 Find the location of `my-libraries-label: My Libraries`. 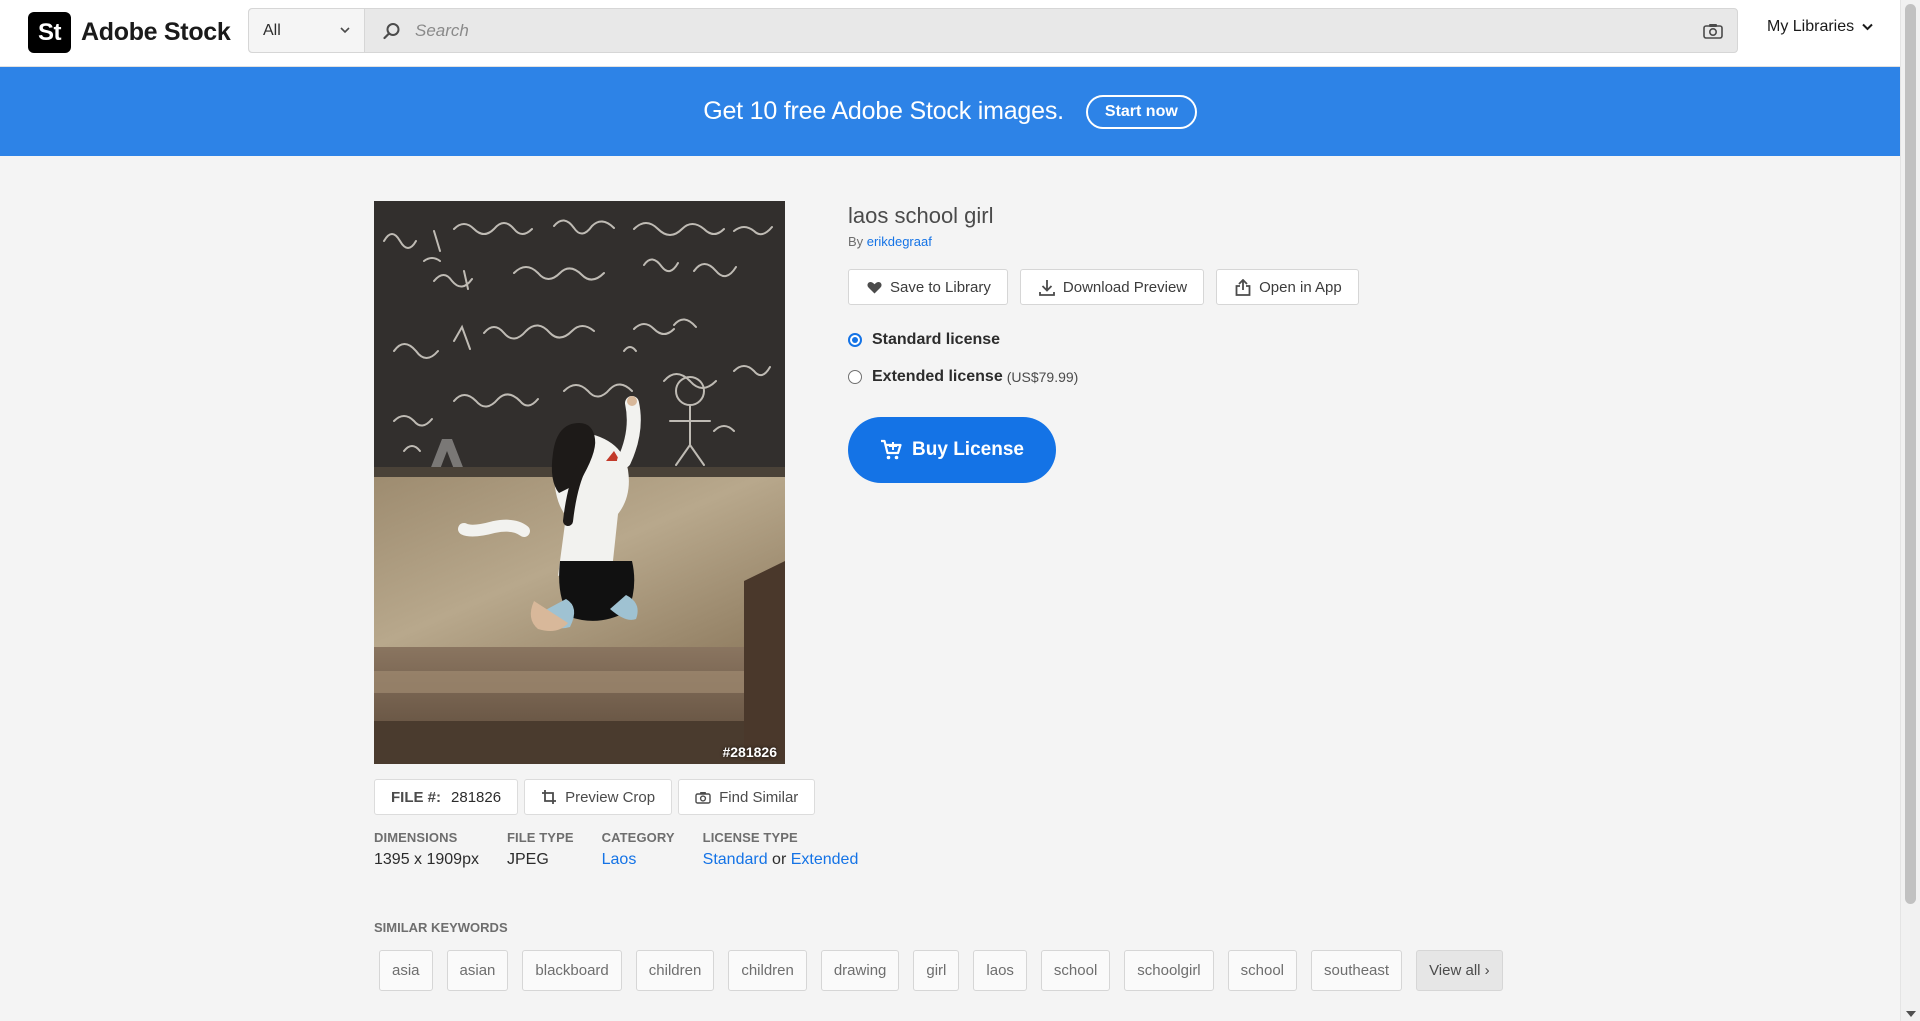

my-libraries-label: My Libraries is located at coordinates (1811, 26).